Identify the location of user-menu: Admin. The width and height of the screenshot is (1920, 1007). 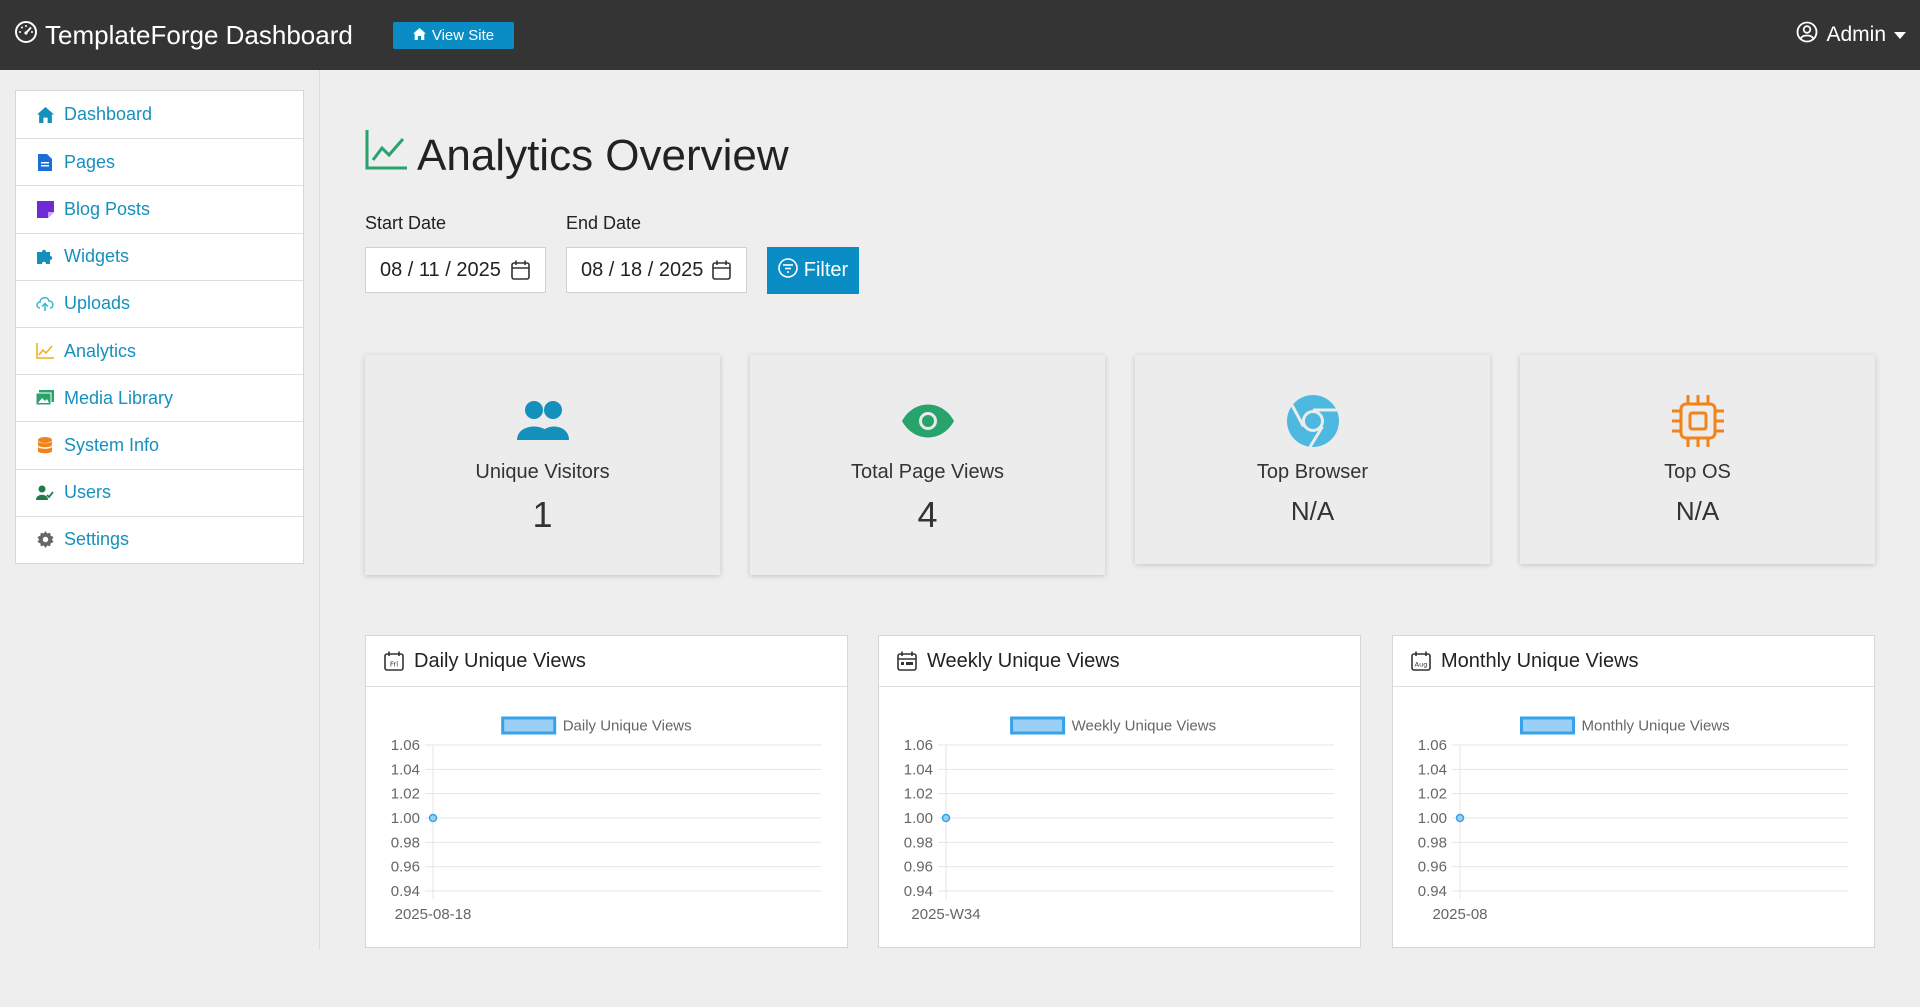
(1851, 35).